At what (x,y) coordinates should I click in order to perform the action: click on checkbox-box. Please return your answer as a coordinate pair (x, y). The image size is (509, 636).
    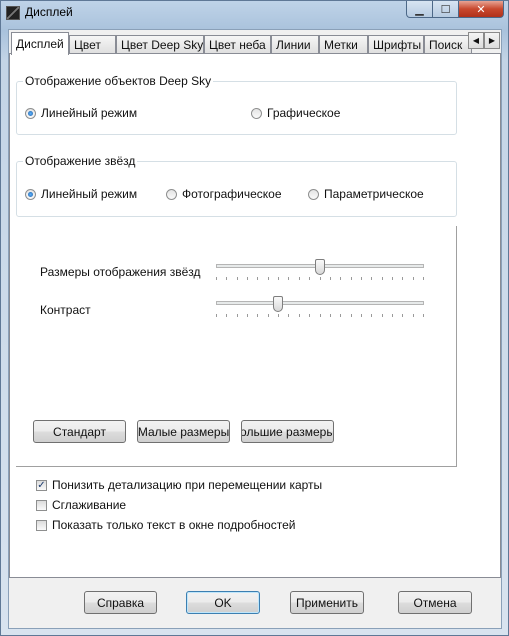
    Looking at the image, I should click on (41, 525).